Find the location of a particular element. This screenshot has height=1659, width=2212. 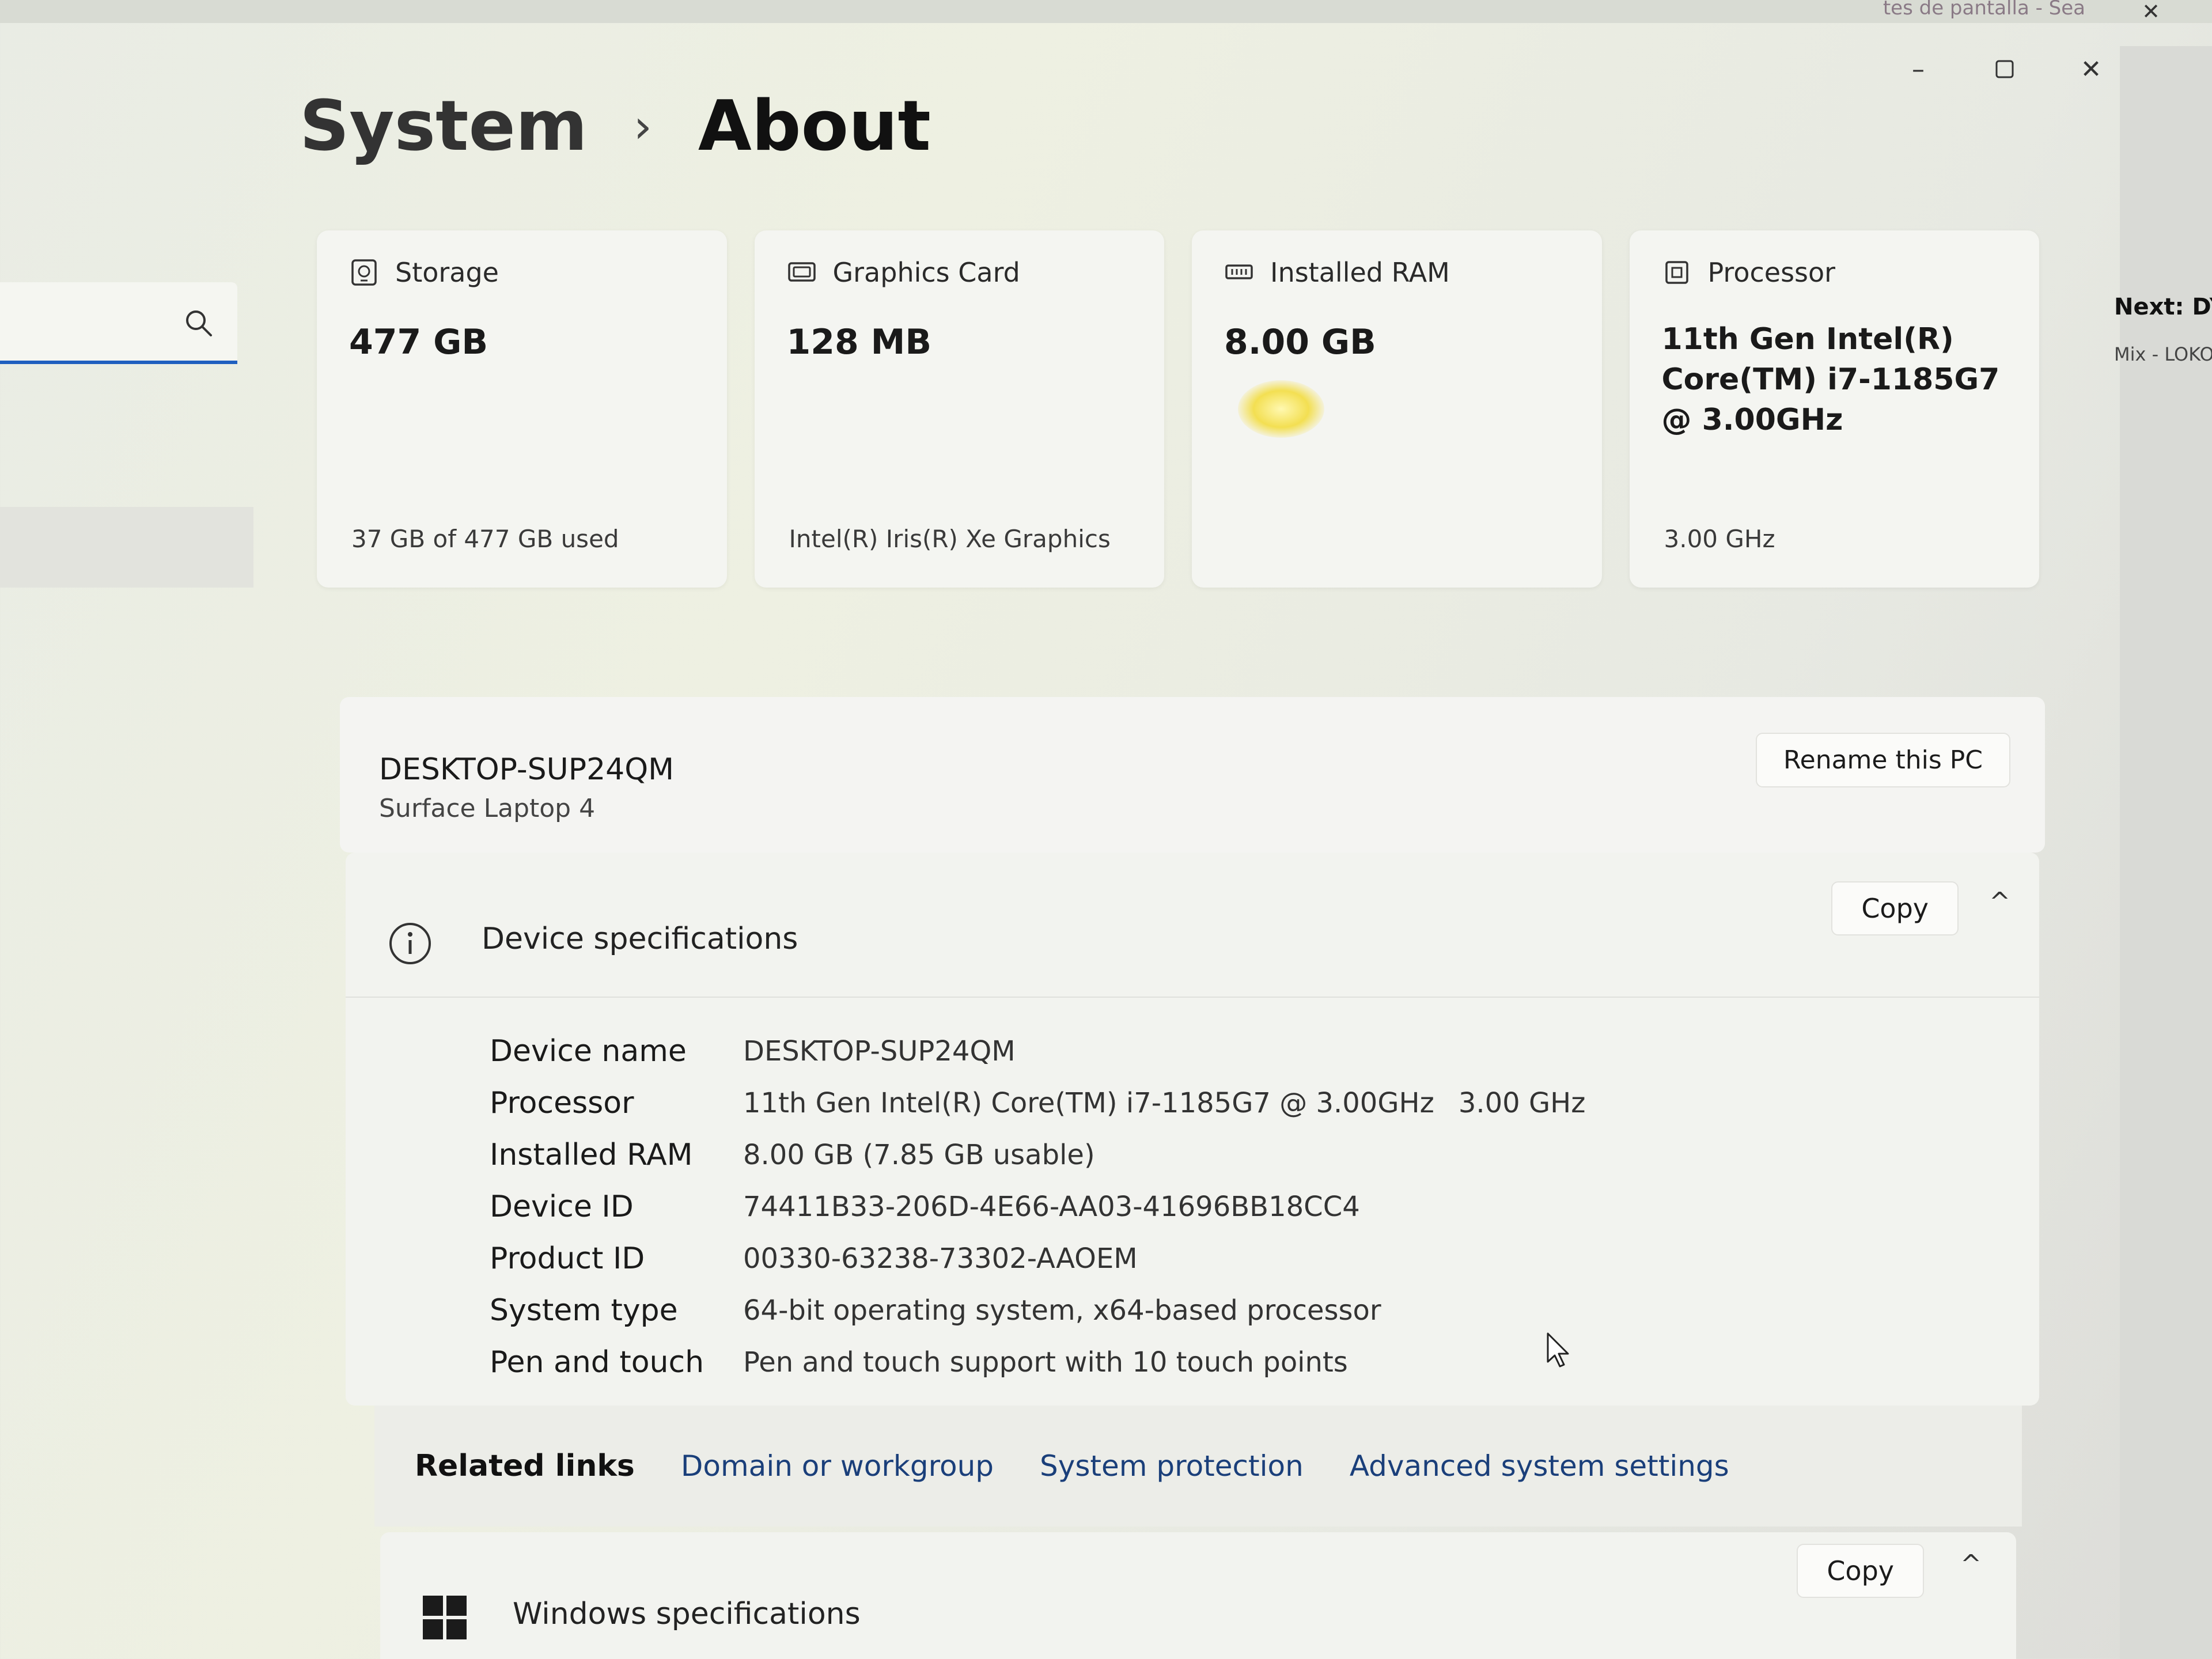

domain-or-workgroup-link: Domain or workgroup is located at coordinates (837, 1466).